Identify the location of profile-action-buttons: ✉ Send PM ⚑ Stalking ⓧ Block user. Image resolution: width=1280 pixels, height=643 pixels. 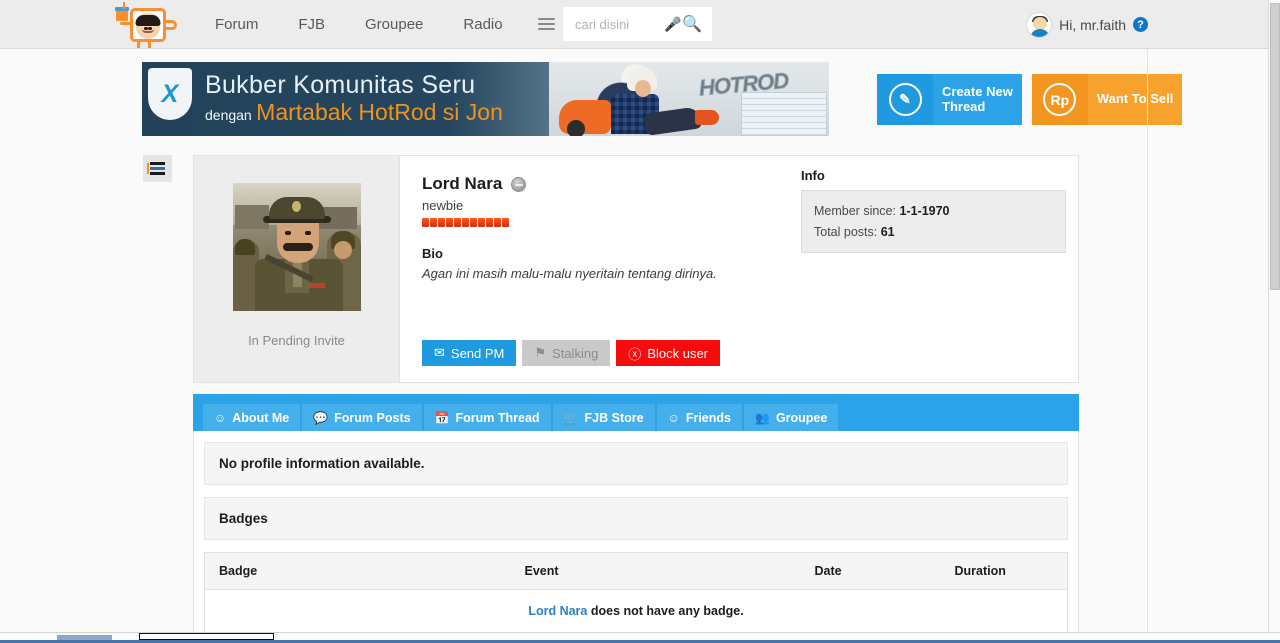
(571, 353).